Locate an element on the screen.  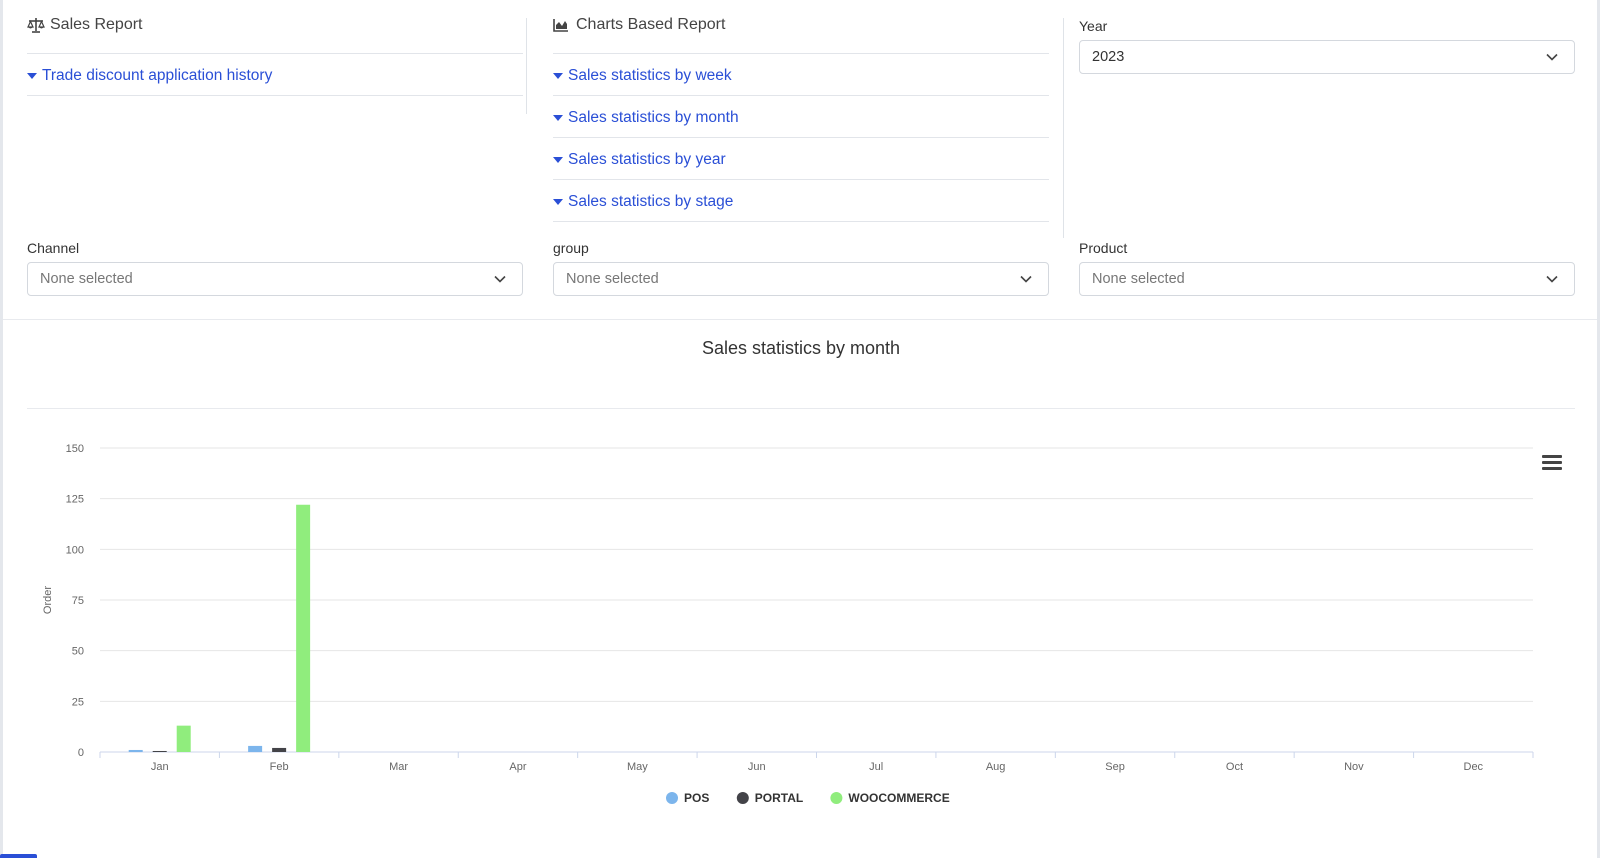
x-tick-label: Sep is located at coordinates (1115, 767).